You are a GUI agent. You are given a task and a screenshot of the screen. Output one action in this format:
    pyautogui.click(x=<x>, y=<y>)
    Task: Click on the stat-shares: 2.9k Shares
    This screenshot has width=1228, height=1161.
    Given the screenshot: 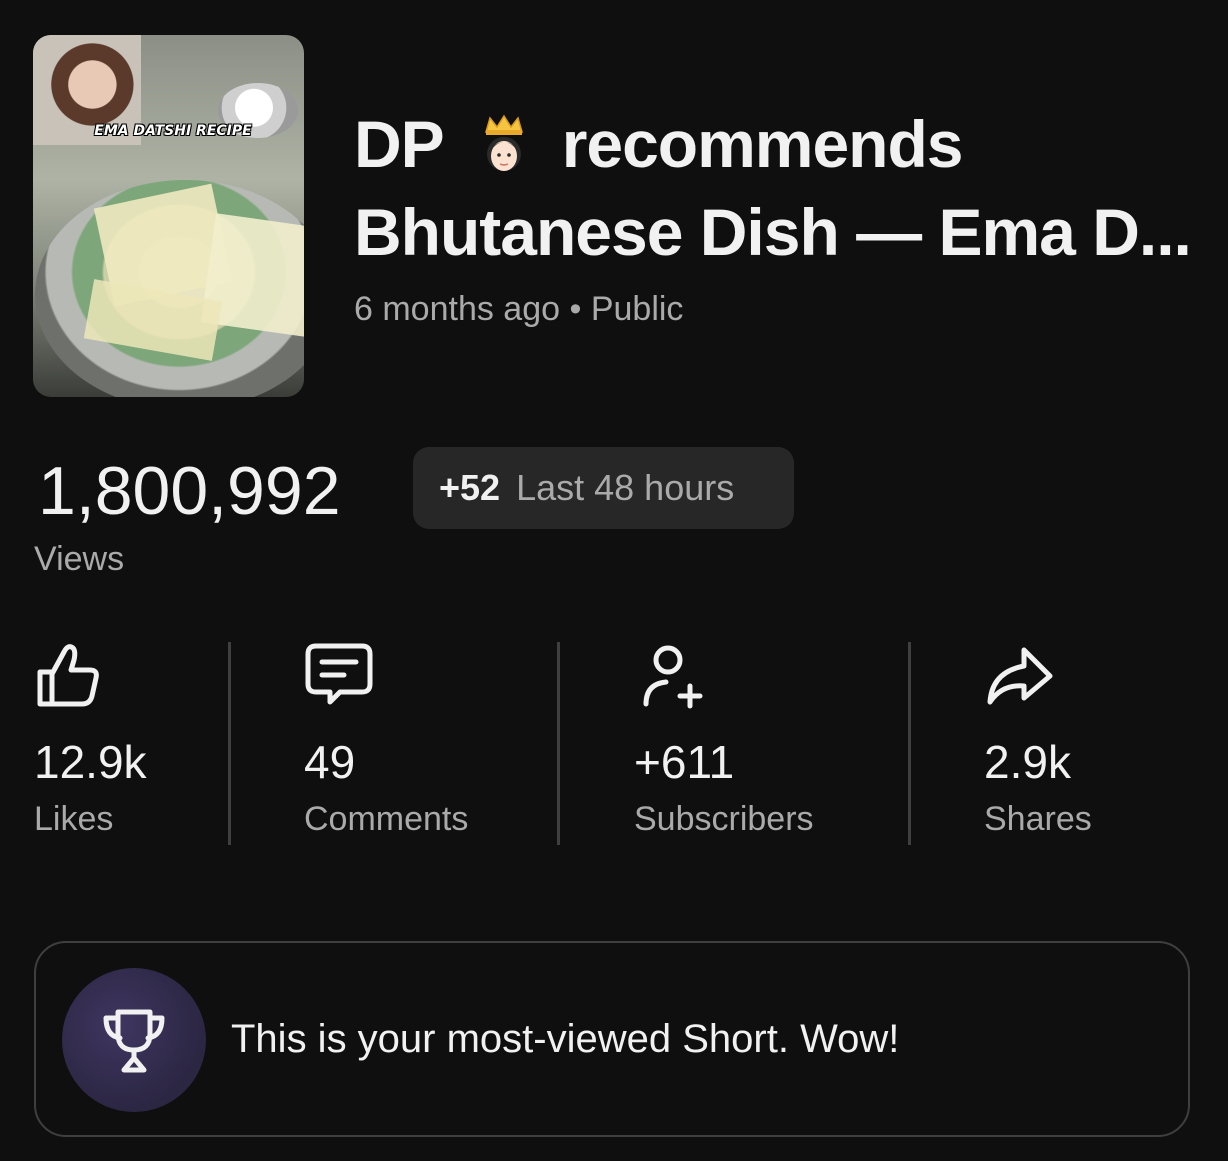 What is the action you would take?
    pyautogui.click(x=1038, y=739)
    